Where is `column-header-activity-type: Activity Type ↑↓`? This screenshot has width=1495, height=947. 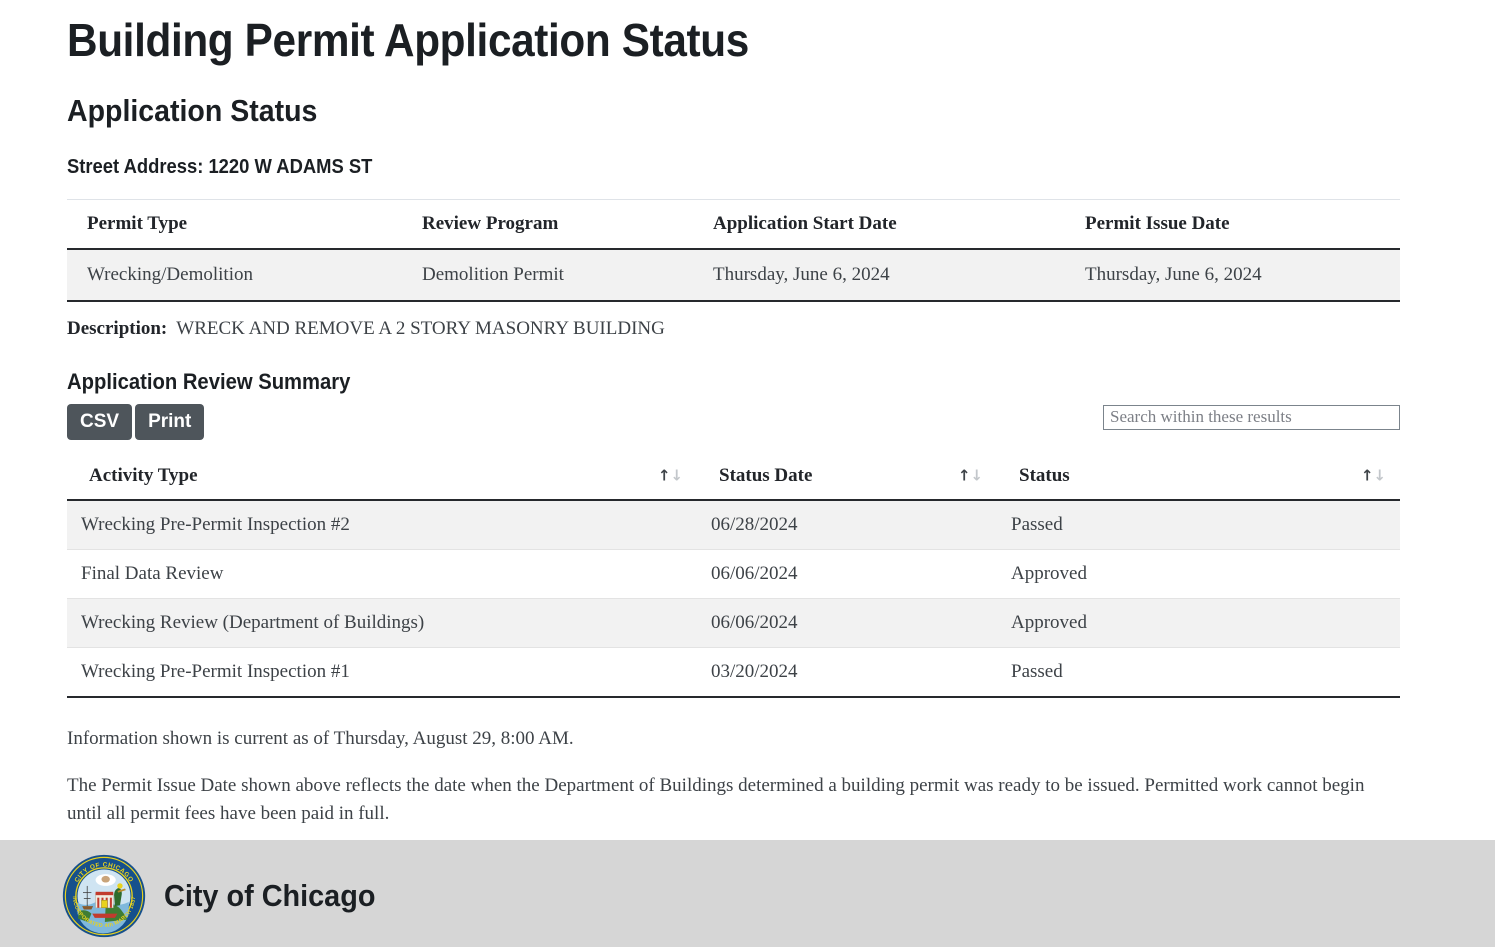 column-header-activity-type: Activity Type ↑↓ is located at coordinates (382, 476).